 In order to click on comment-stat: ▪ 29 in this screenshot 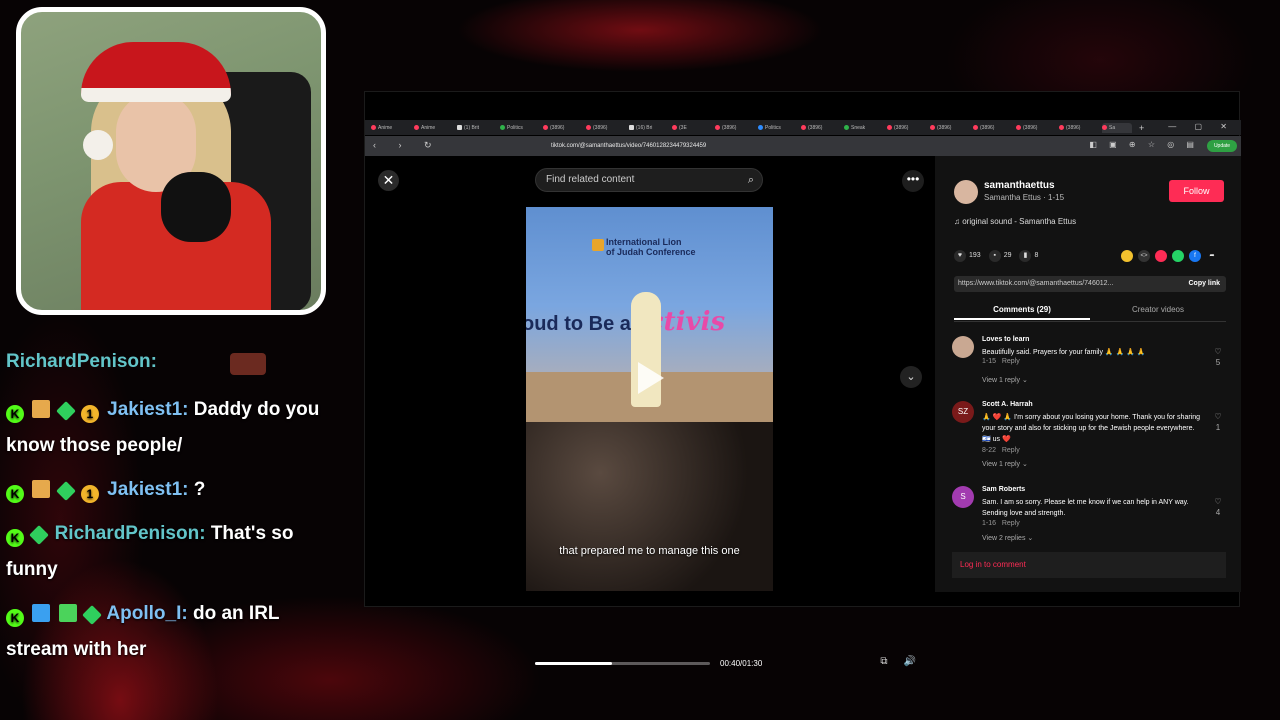, I will do `click(999, 256)`.